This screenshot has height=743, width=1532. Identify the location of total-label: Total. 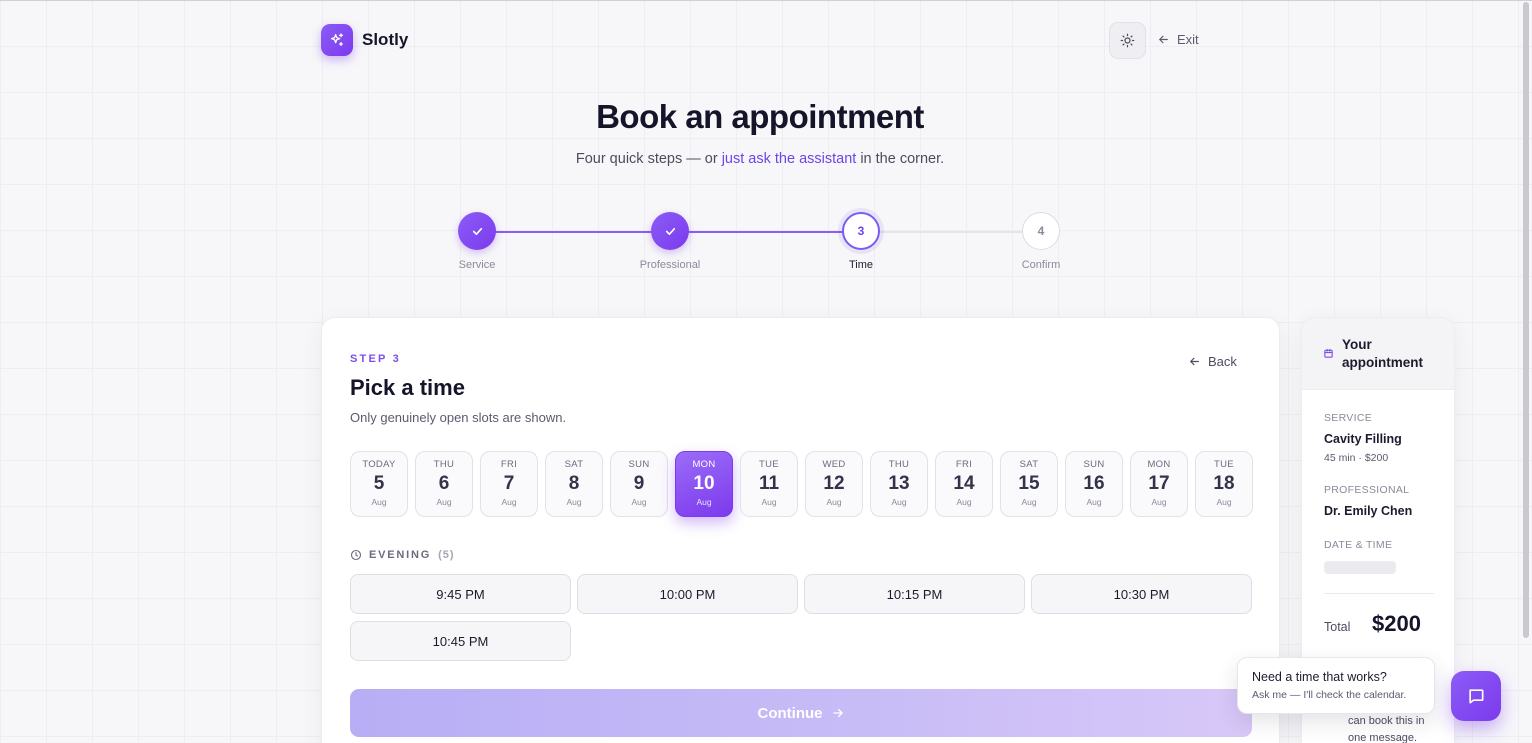
(1337, 627).